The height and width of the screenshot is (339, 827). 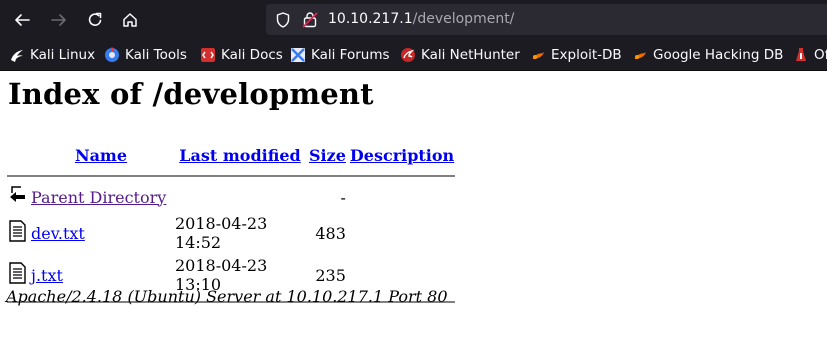 I want to click on exploit-db-icon, so click(x=538, y=55).